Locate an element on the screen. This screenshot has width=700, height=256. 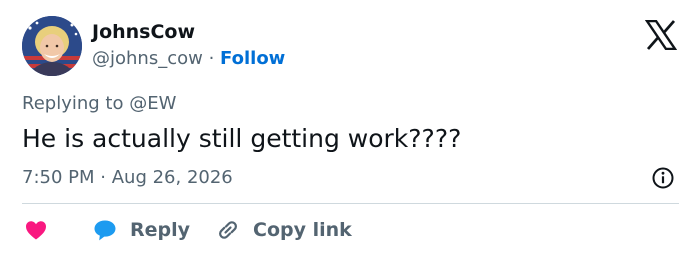
divider is located at coordinates (350, 203).